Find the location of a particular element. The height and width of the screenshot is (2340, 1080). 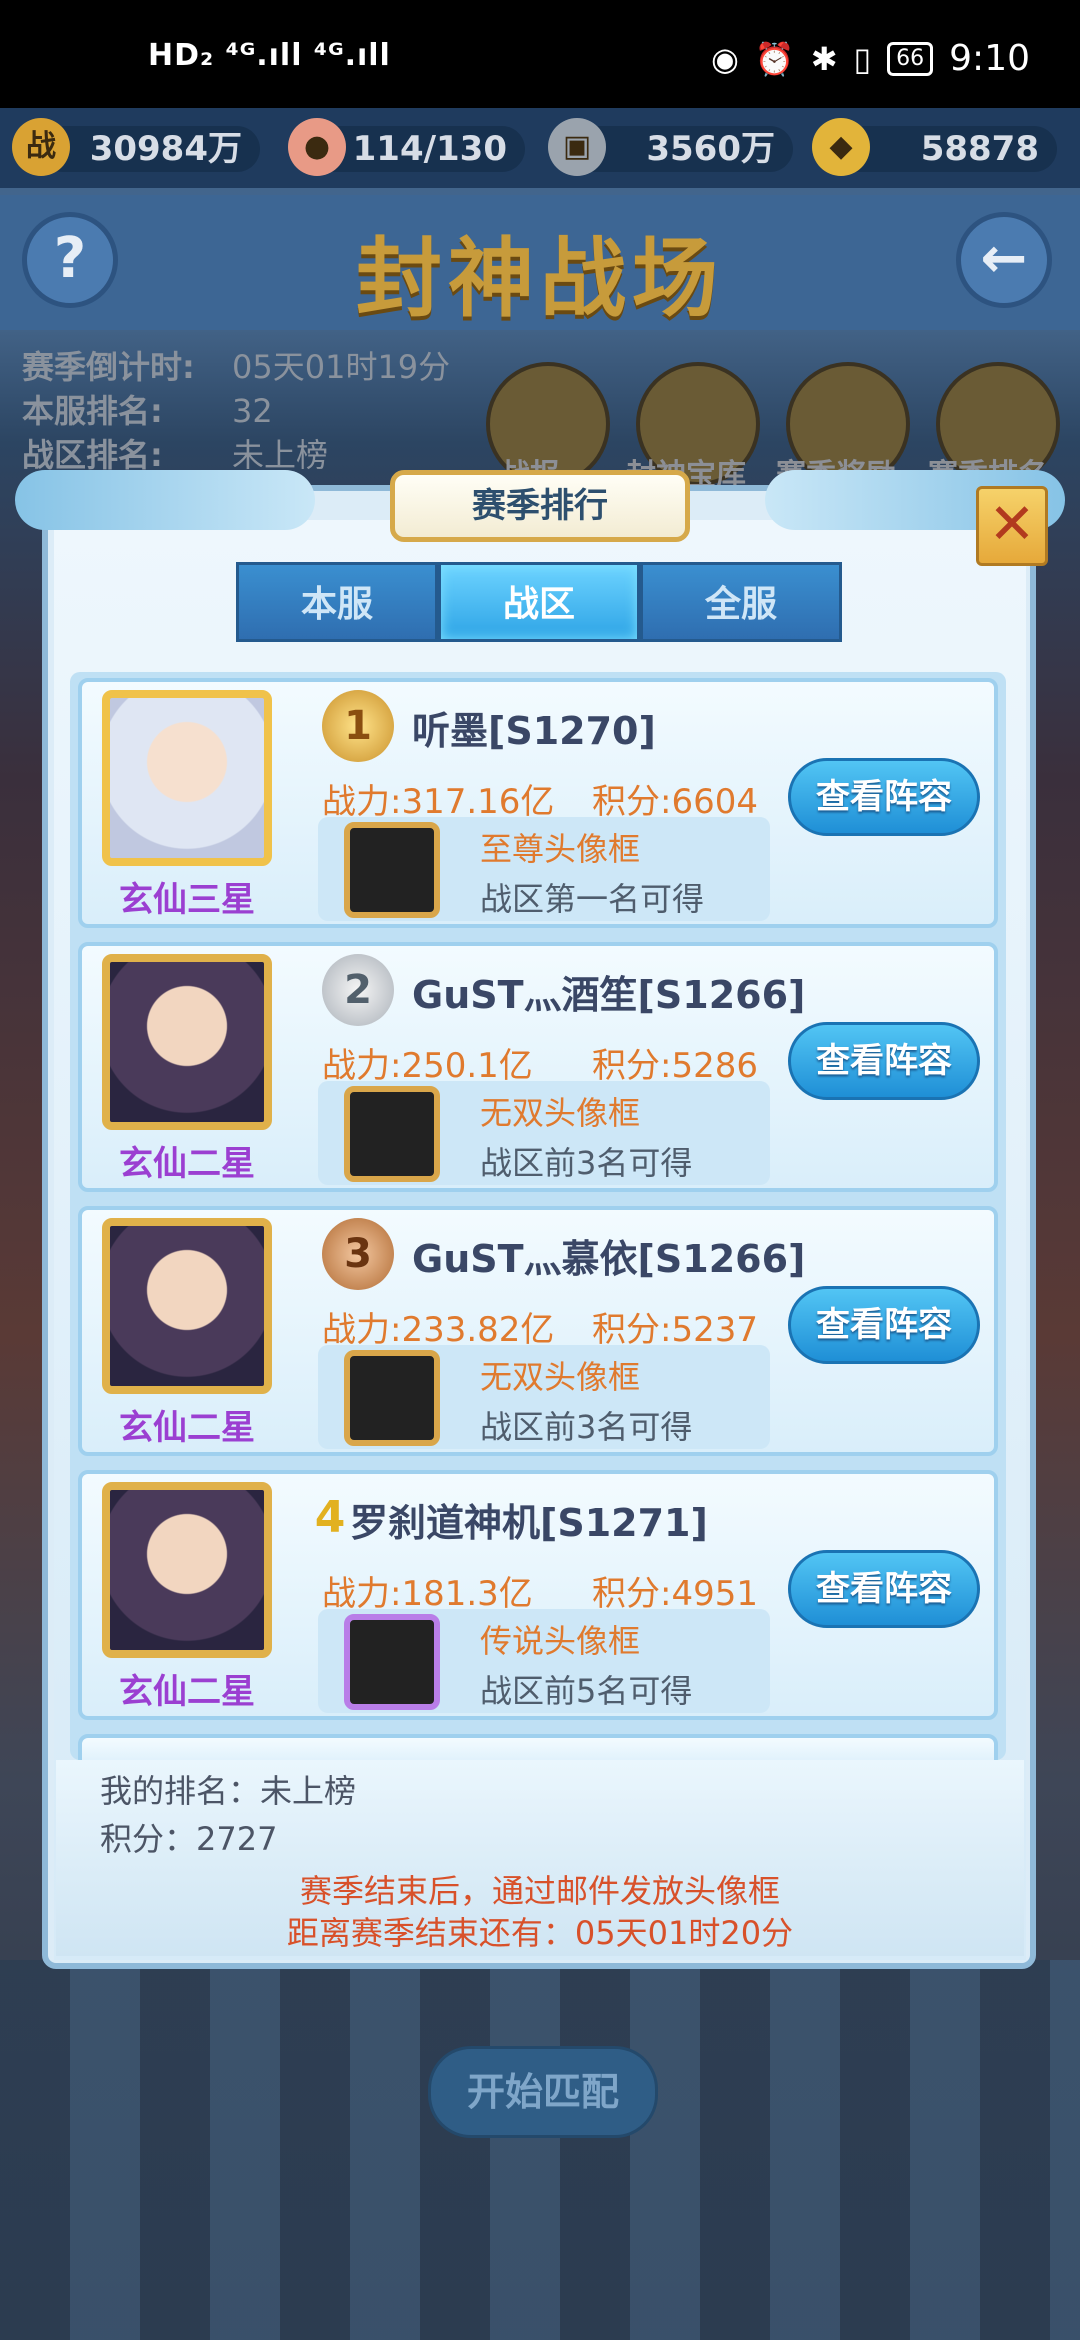

start-match-button: 开始匹配 is located at coordinates (543, 2092).